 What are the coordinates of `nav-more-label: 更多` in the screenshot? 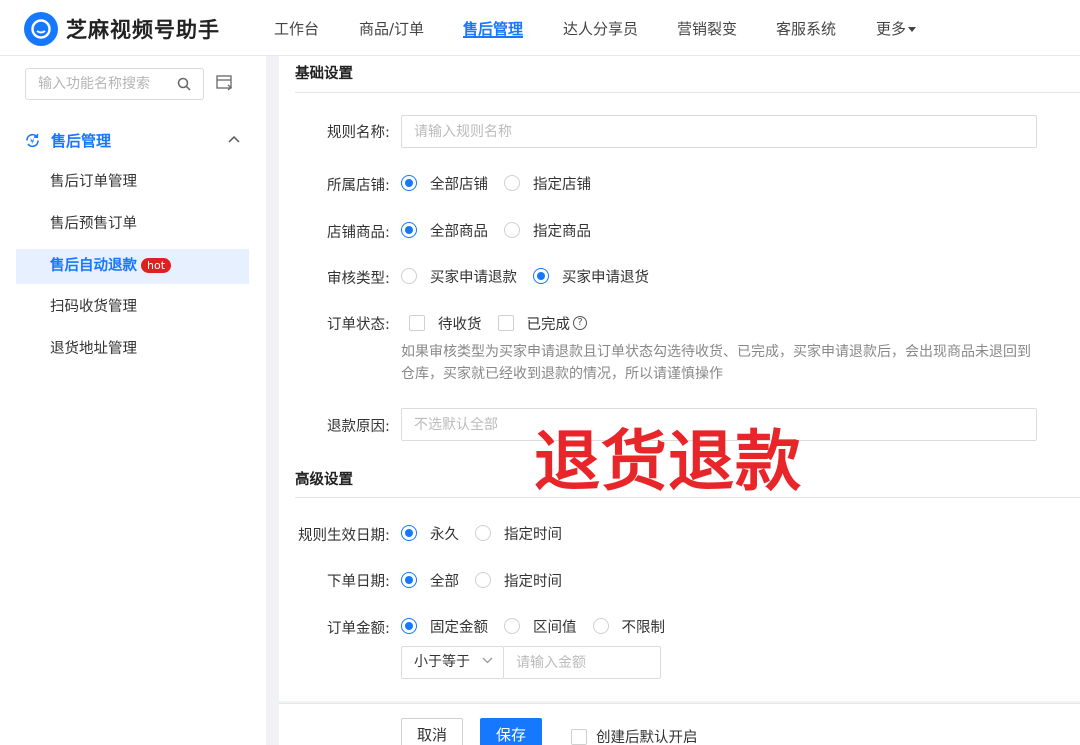 It's located at (891, 29).